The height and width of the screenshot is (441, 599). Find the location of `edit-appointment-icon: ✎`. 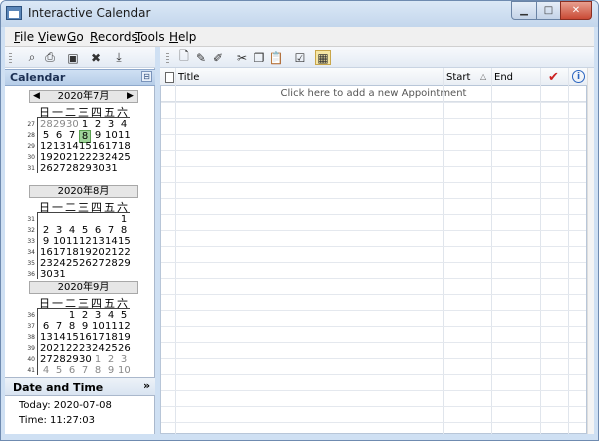

edit-appointment-icon: ✎ is located at coordinates (201, 57).